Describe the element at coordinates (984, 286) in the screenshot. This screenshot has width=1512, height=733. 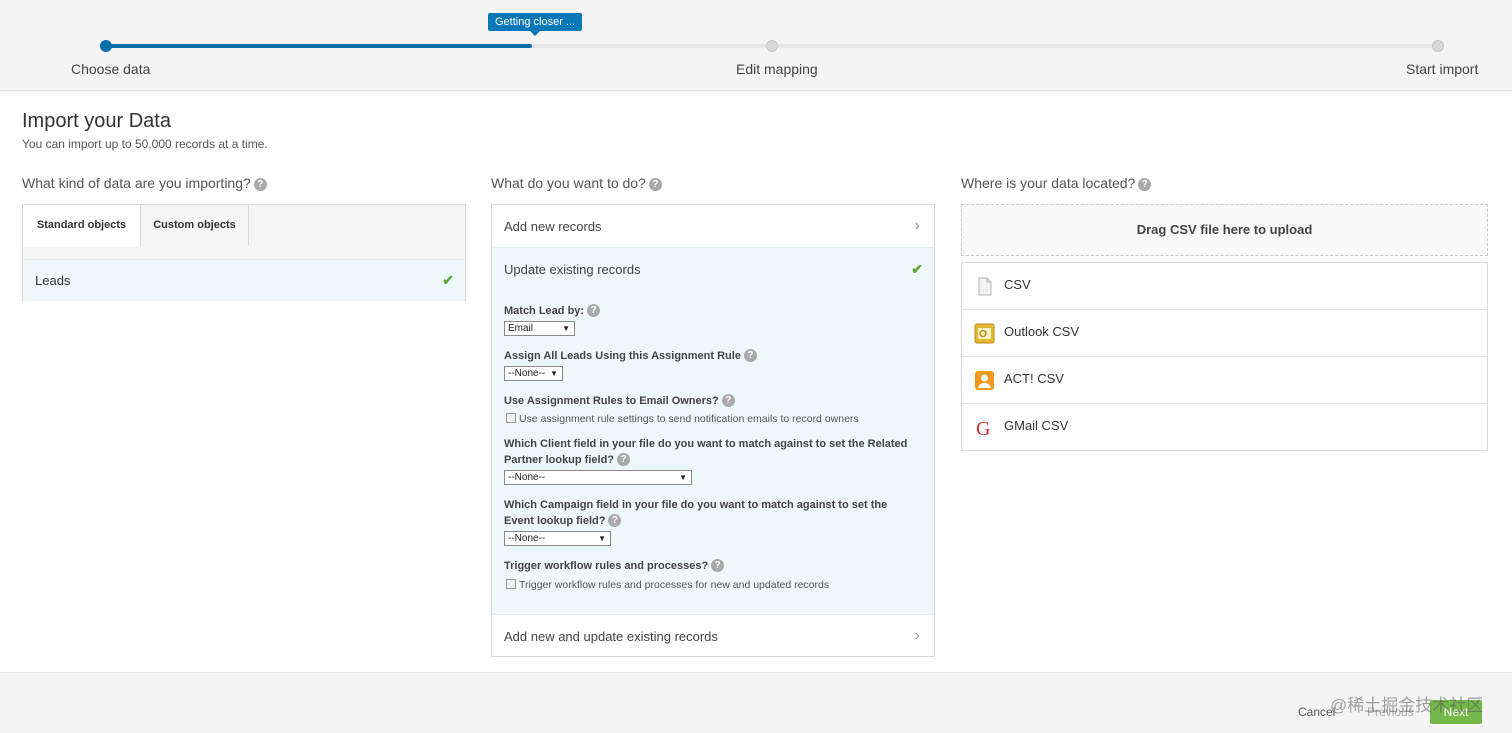
I see `csv-file-icon` at that location.